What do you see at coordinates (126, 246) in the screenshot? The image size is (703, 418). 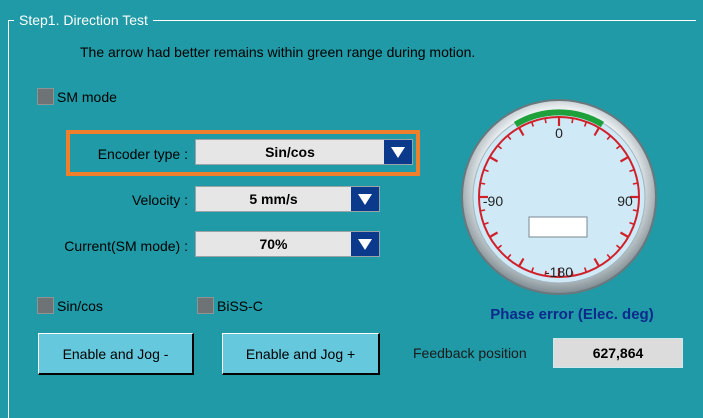 I see `current-label: Current(SM mode) :` at bounding box center [126, 246].